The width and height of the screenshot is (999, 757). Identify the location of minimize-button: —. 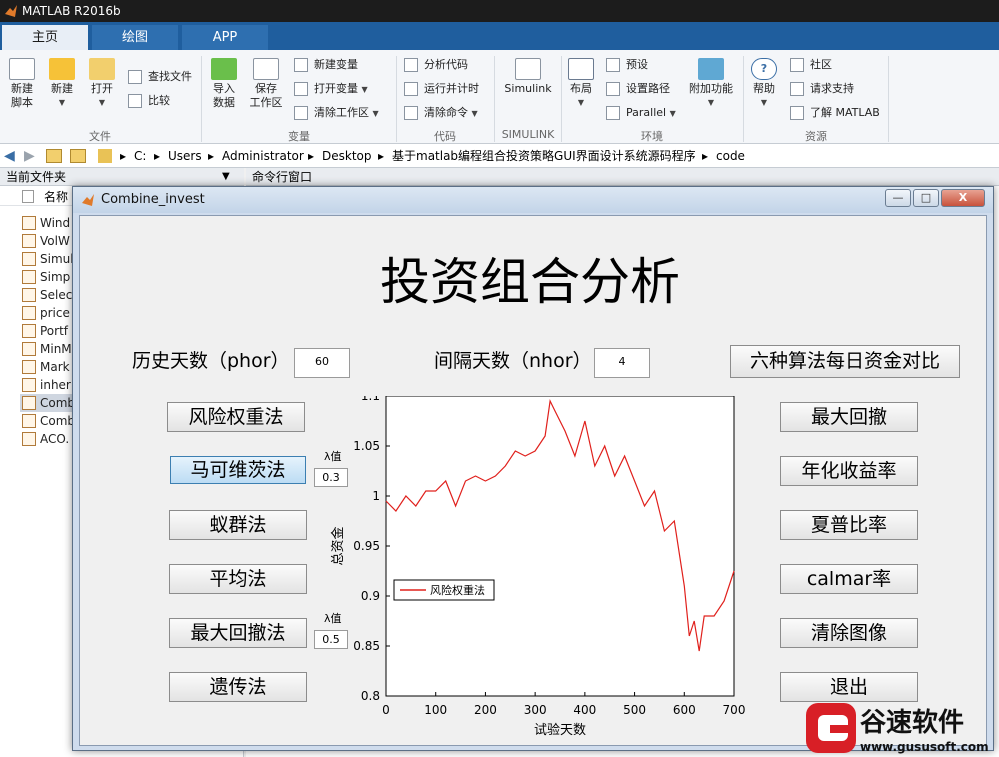
(898, 198).